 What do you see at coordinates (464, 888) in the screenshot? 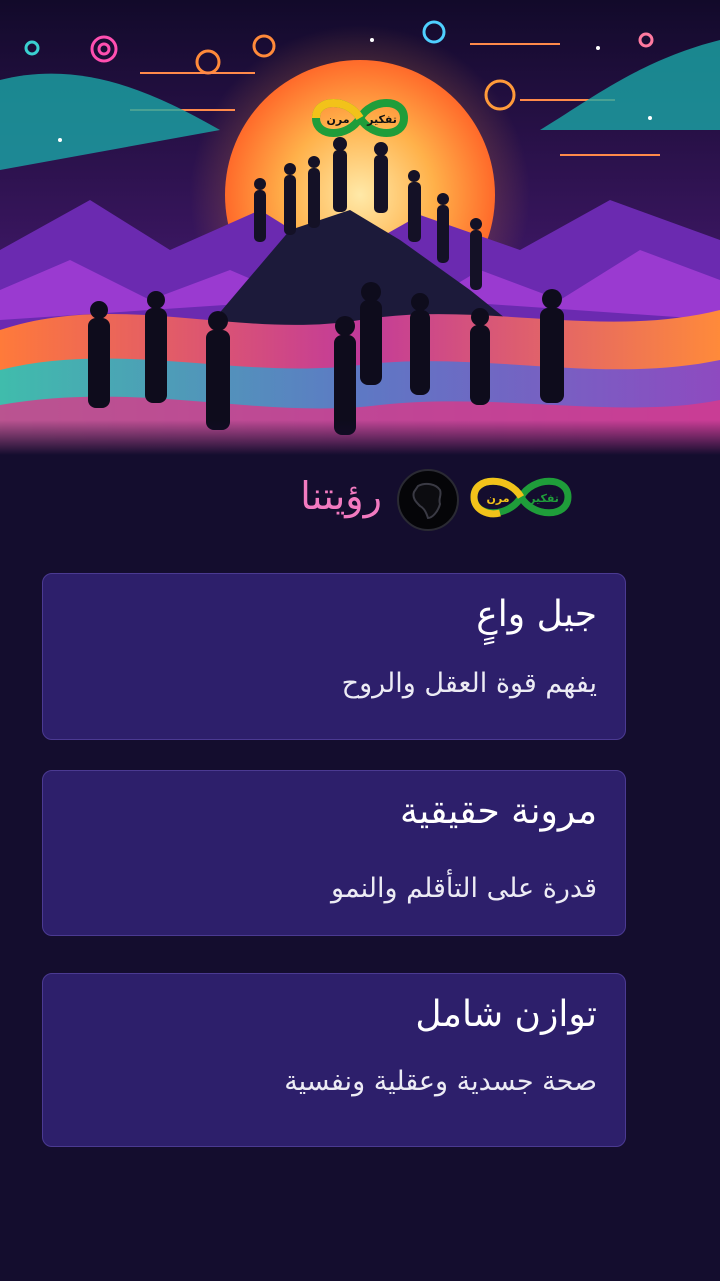
I see `card-description: قدرة على التأقلم والنمو` at bounding box center [464, 888].